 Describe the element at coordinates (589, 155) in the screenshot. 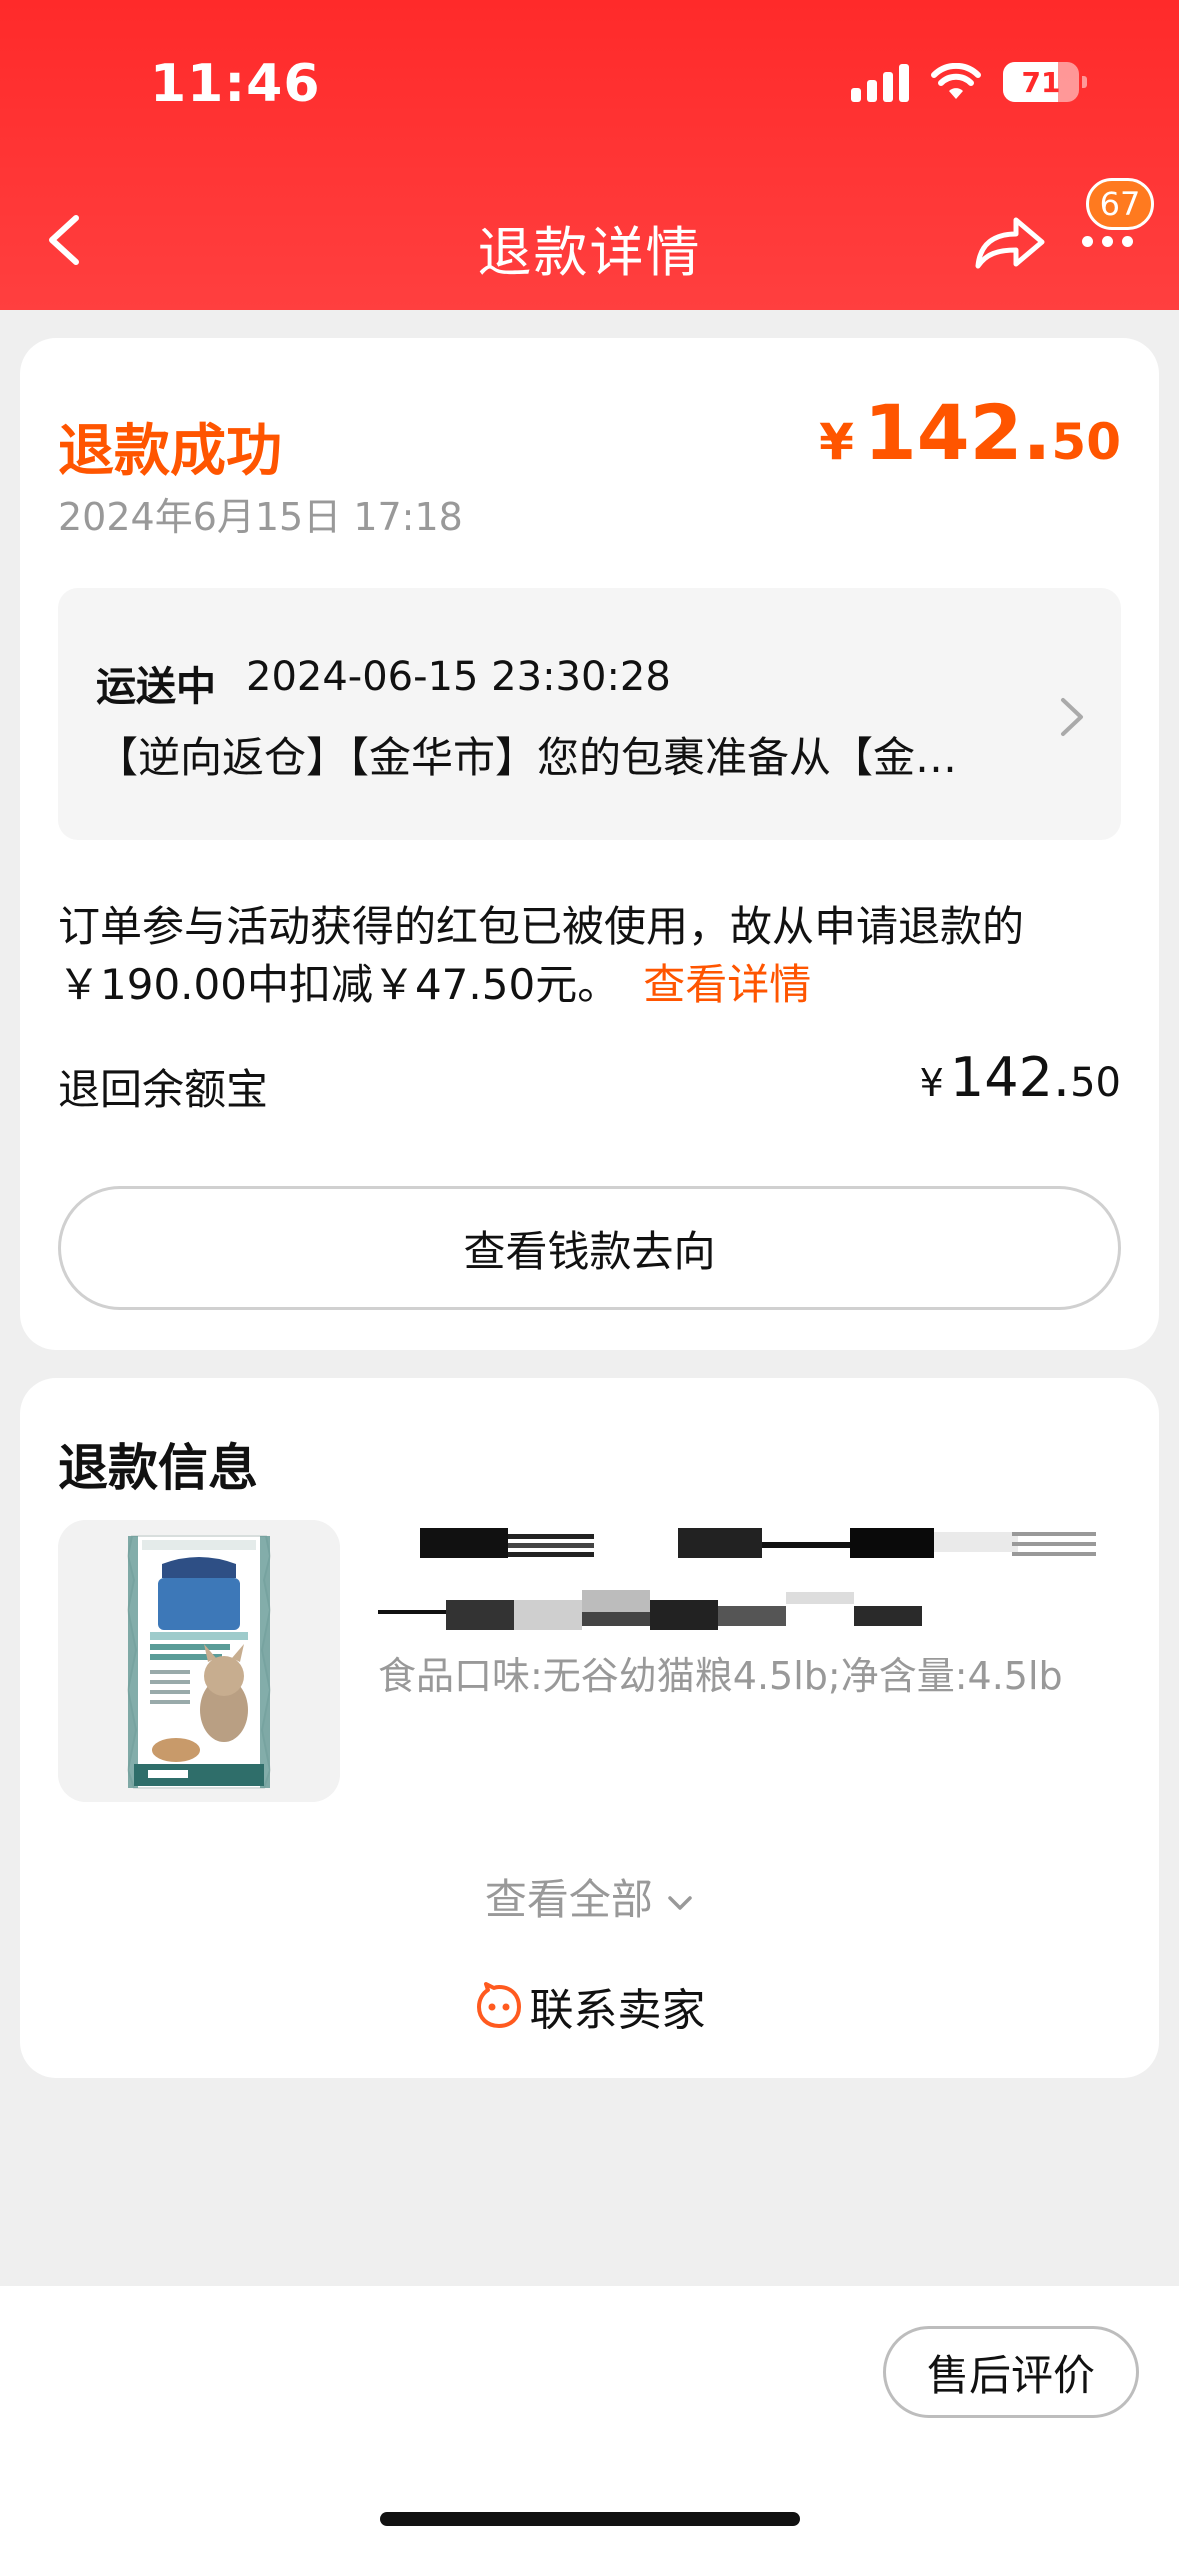

I see `app-header: 11:46 71 退款详情 67` at that location.